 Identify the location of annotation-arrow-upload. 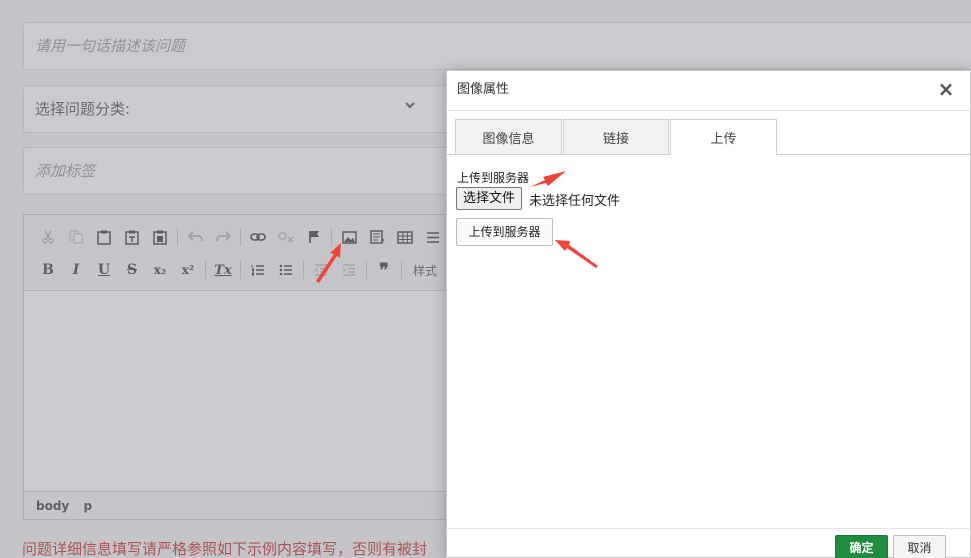
(576, 254).